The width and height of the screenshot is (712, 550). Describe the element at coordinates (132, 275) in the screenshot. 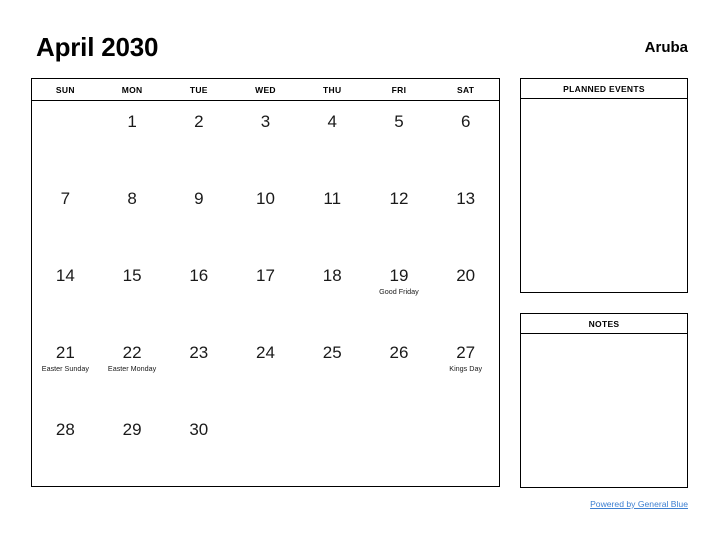

I see `day-number: 15` at that location.